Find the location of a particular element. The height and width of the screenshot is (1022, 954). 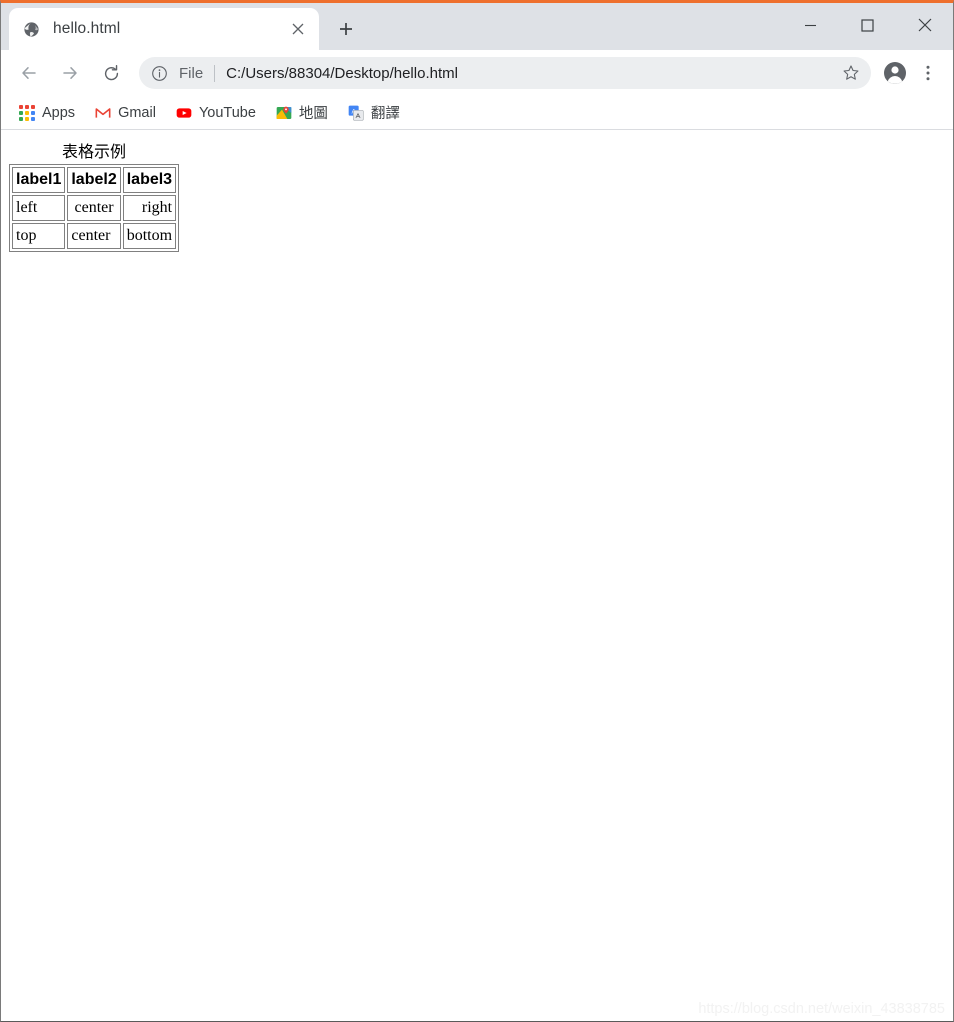

scheme-label: File is located at coordinates (191, 73).